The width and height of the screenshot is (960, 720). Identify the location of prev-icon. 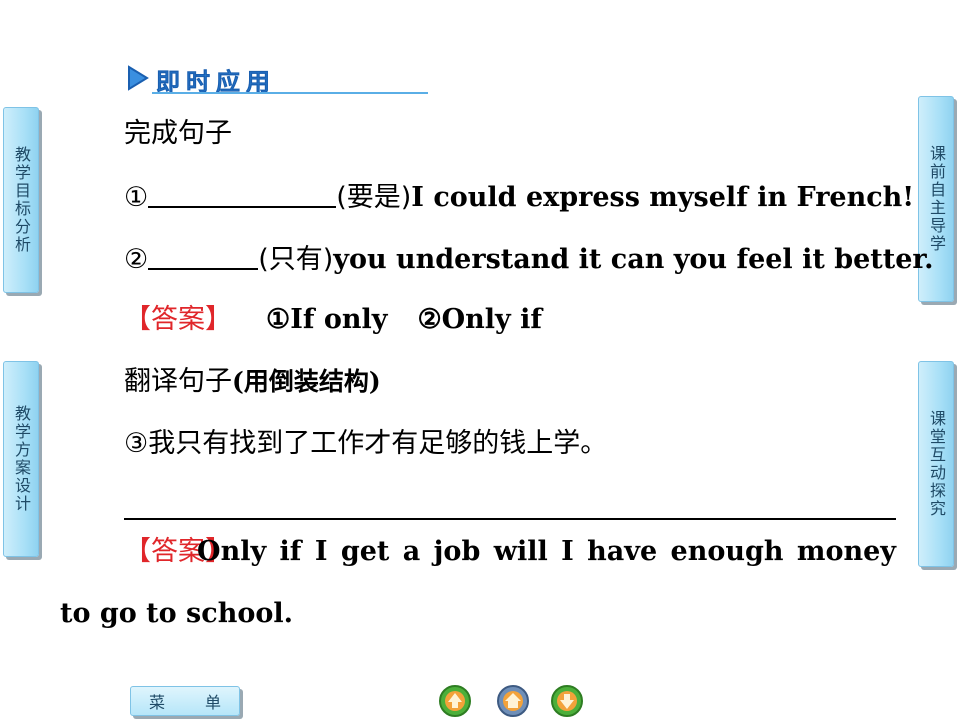
(455, 701).